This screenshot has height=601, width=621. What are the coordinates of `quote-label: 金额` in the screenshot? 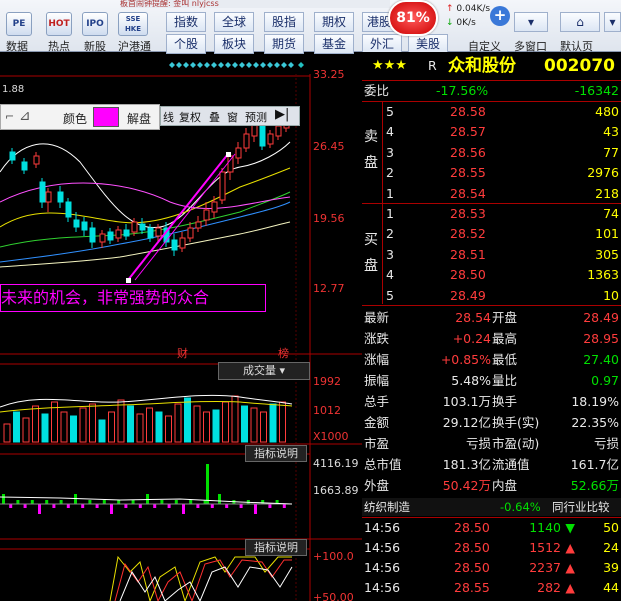 It's located at (377, 422).